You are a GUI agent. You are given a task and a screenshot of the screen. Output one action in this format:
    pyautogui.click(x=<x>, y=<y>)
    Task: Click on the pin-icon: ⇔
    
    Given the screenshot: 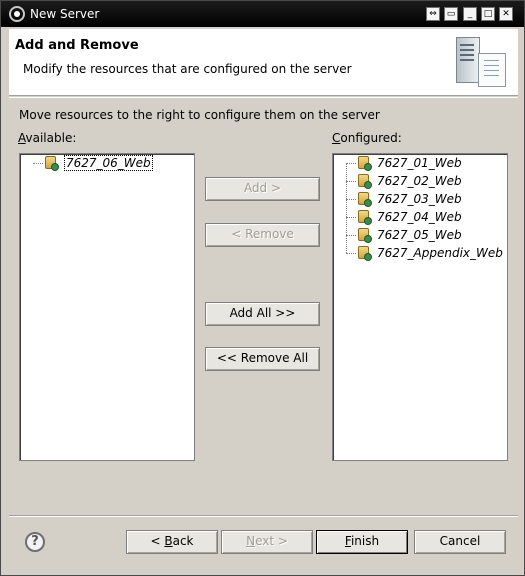 What is the action you would take?
    pyautogui.click(x=433, y=14)
    